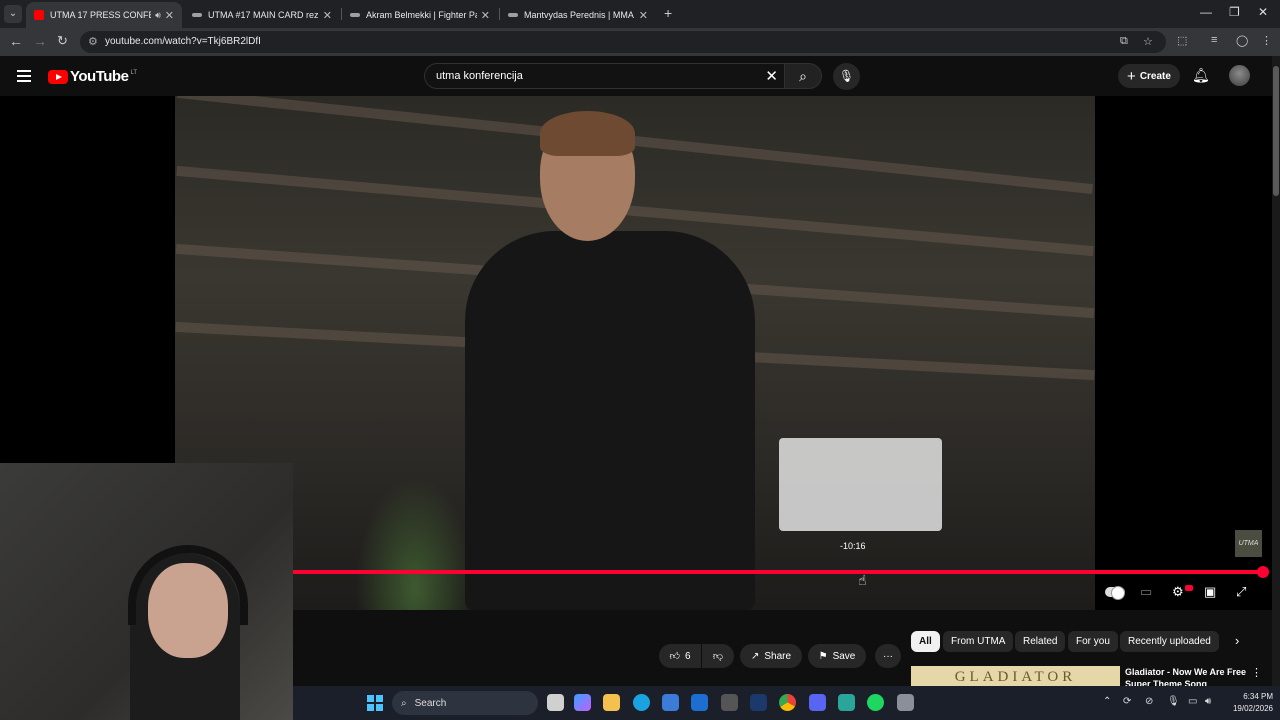  I want to click on progress-played, so click(777, 572).